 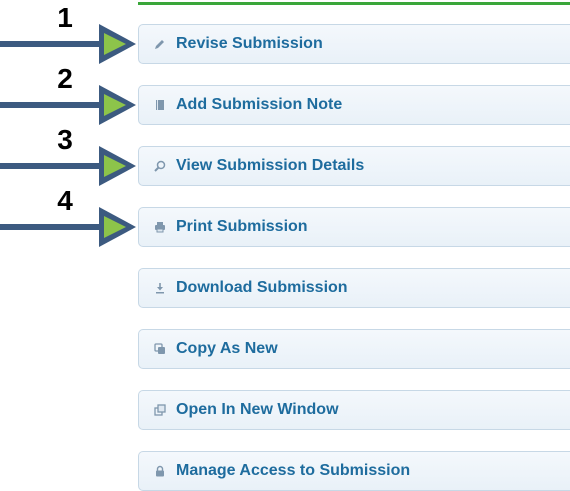 What do you see at coordinates (160, 471) in the screenshot?
I see `lock-icon` at bounding box center [160, 471].